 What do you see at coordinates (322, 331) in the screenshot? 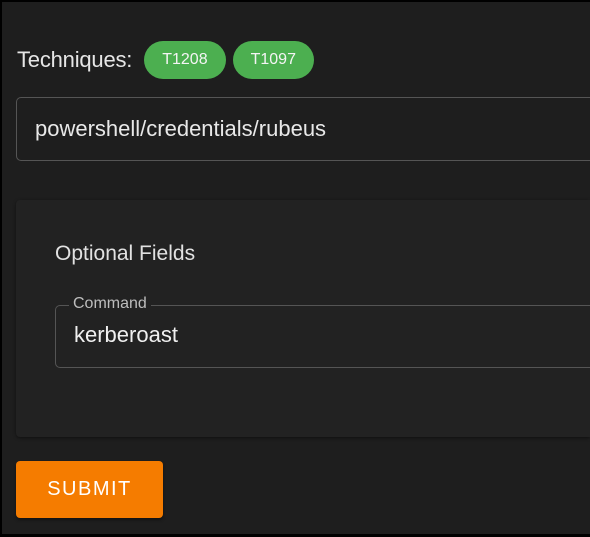
I see `command-field: Command kerberoast` at bounding box center [322, 331].